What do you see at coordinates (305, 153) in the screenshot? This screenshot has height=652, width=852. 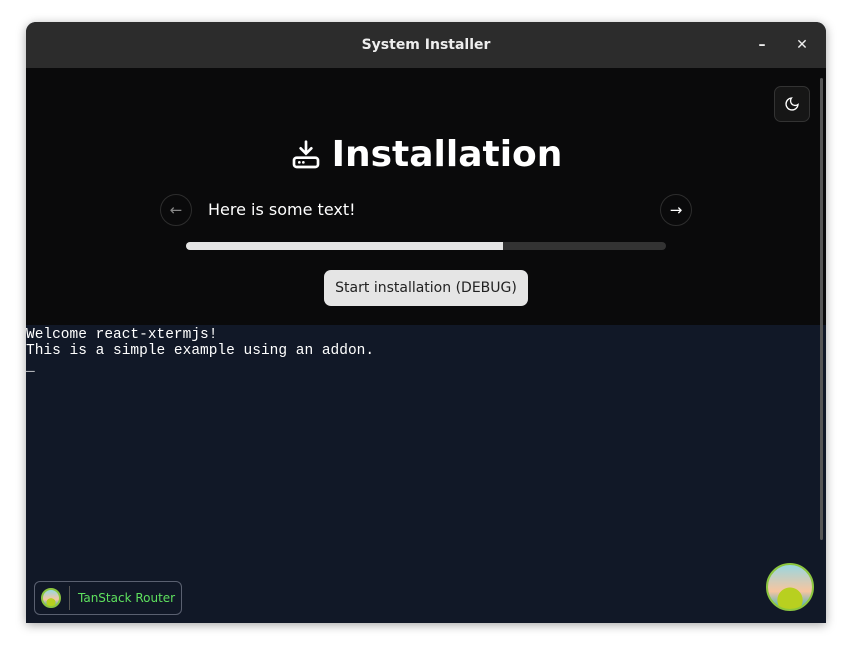 I see `download-icon` at bounding box center [305, 153].